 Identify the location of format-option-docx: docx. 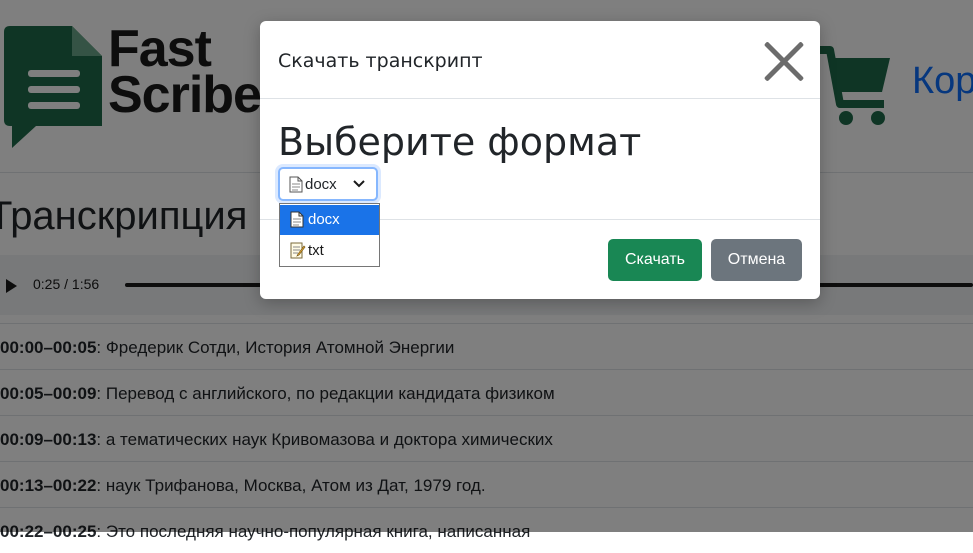
(329, 220).